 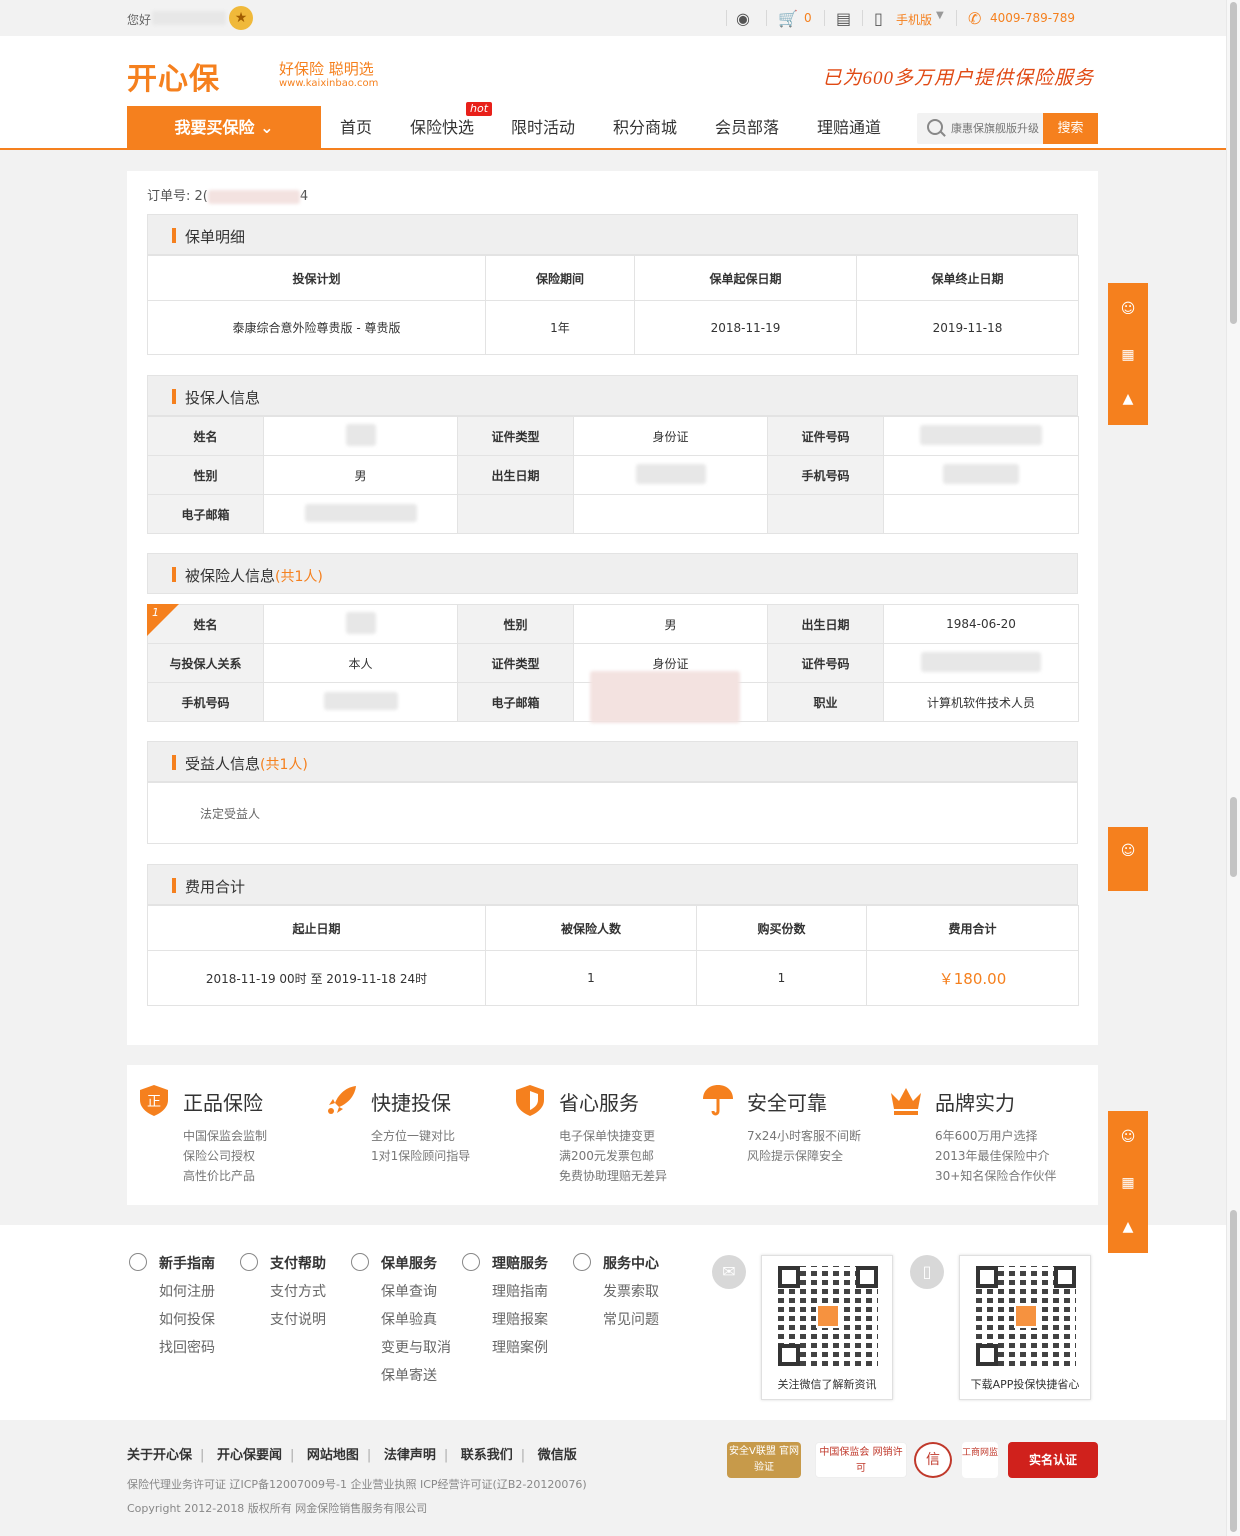 I want to click on compass-icon, so click(x=138, y=1262).